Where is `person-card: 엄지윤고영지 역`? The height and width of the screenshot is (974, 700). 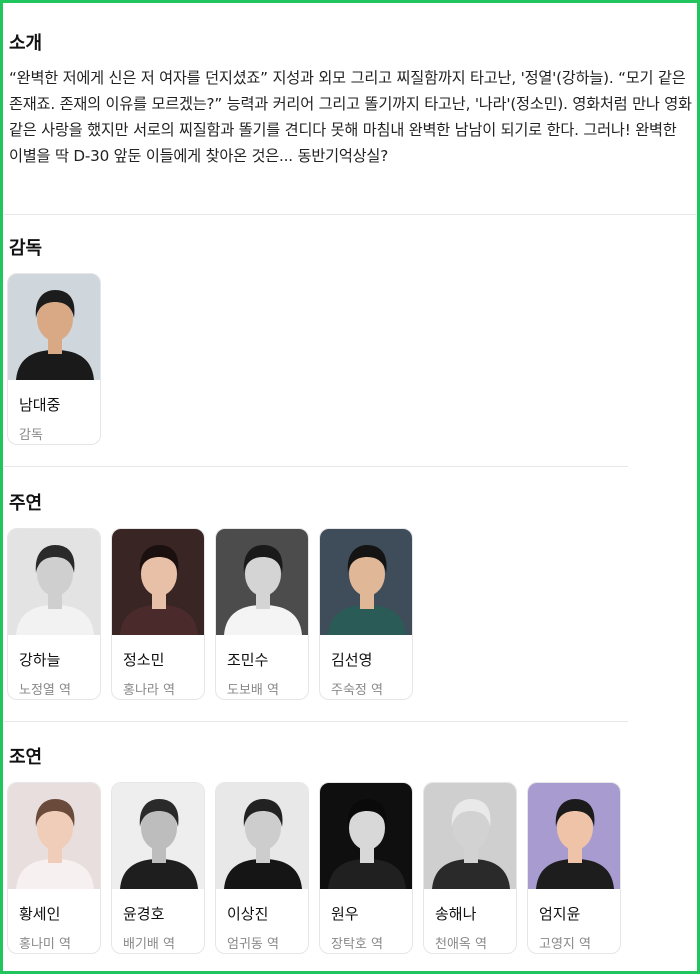
person-card: 엄지윤고영지 역 is located at coordinates (574, 868).